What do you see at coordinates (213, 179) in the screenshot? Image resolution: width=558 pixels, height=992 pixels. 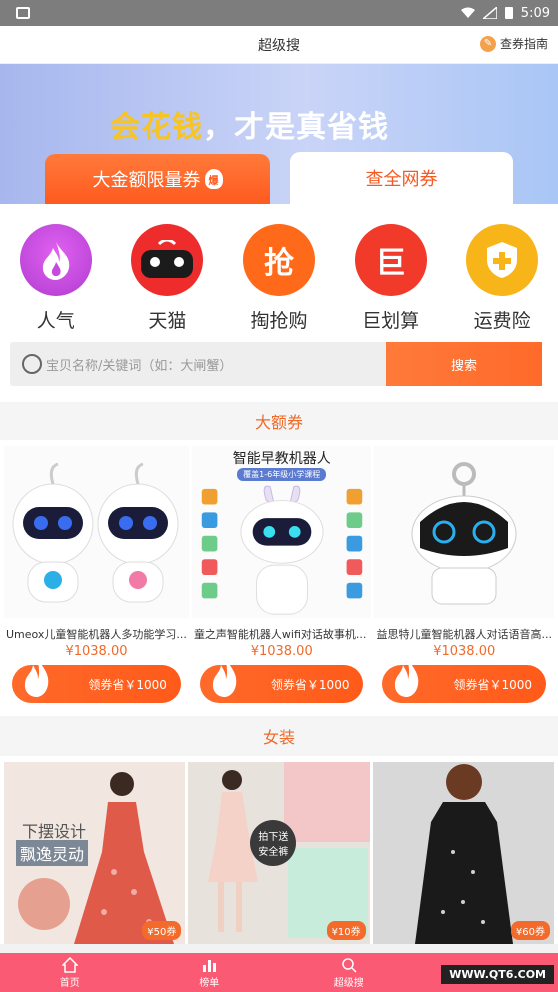 I see `hot-badge-icon: 爆` at bounding box center [213, 179].